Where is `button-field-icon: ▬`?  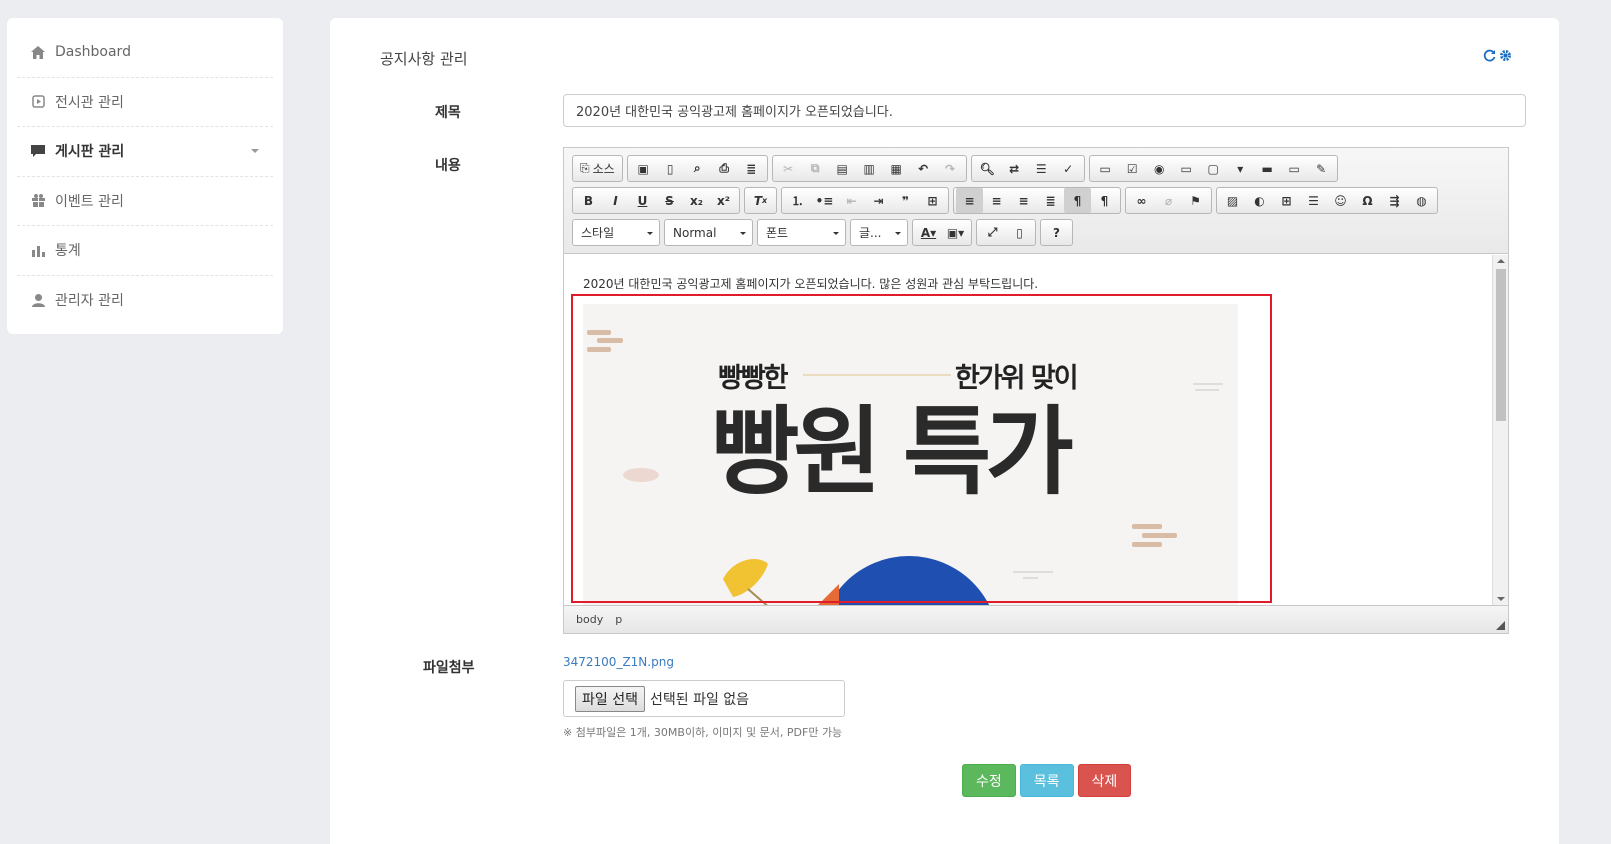
button-field-icon: ▬ is located at coordinates (1267, 168).